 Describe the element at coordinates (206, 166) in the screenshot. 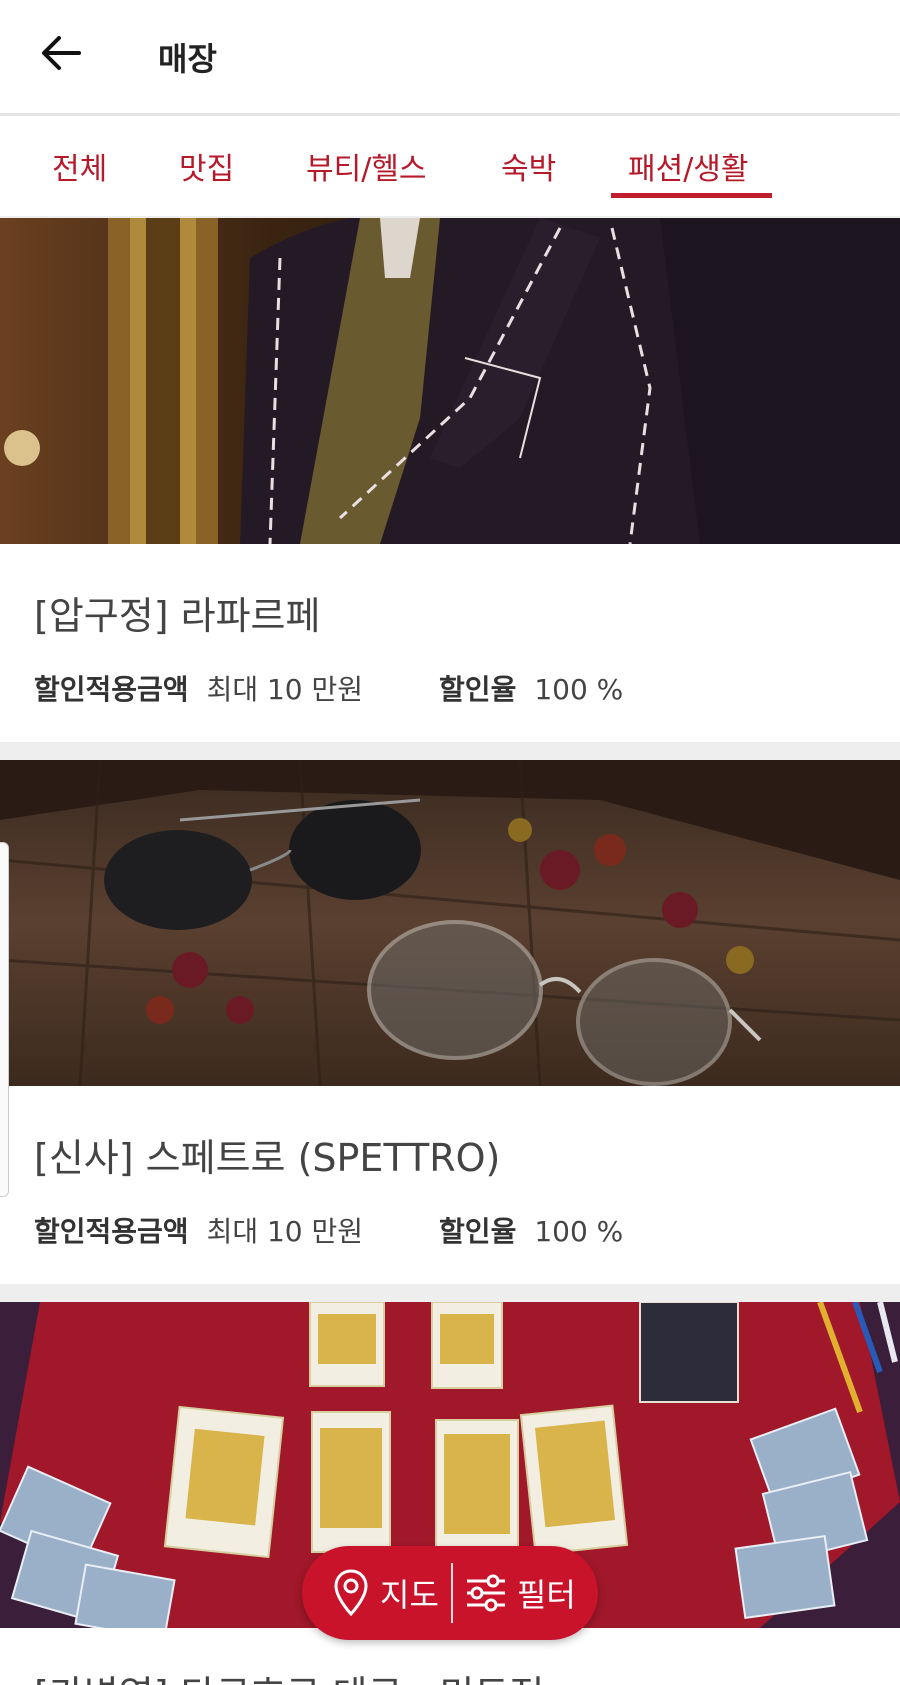

I see `tab-restaurants: 맛집` at that location.